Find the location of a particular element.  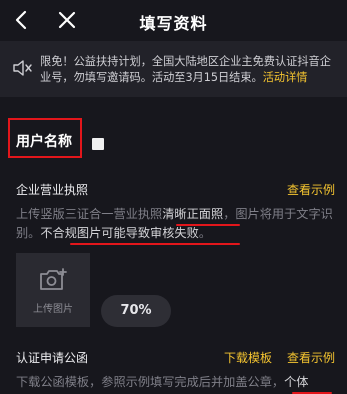

notice-details-link: 活动详情 is located at coordinates (285, 77).